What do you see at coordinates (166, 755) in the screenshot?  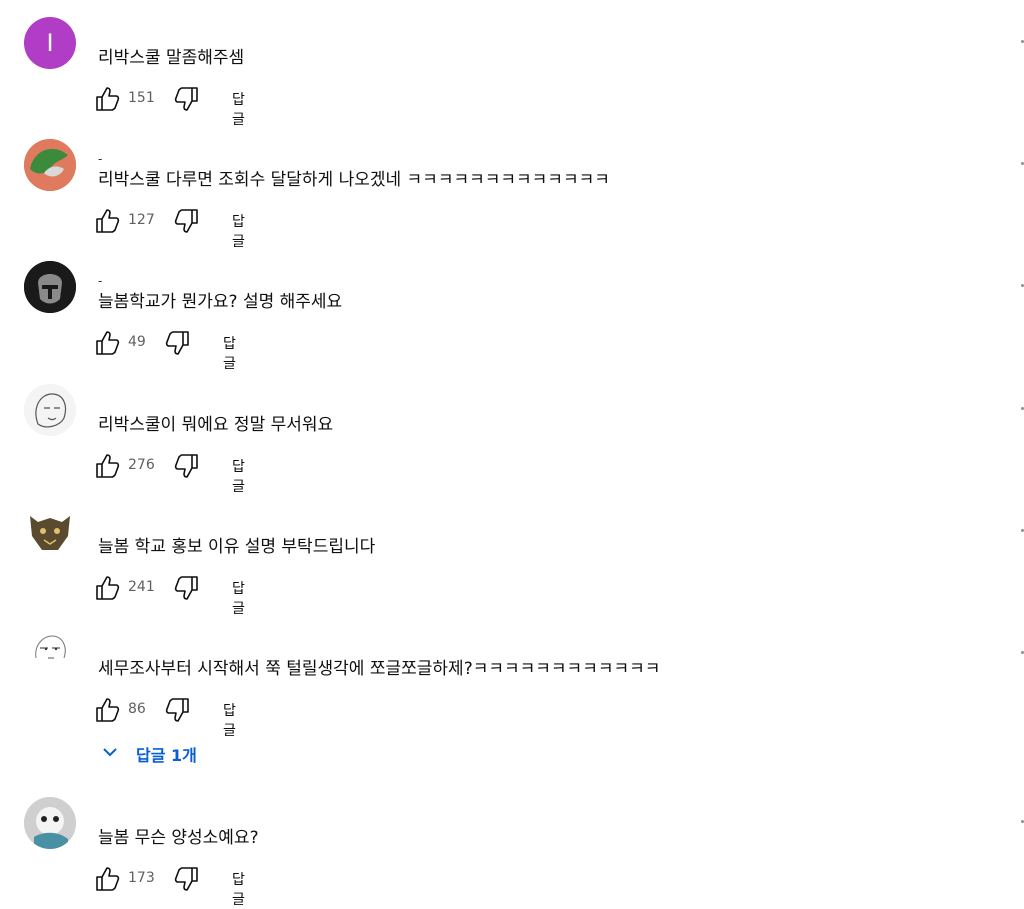 I see `view-replies-label: 답글 1개` at bounding box center [166, 755].